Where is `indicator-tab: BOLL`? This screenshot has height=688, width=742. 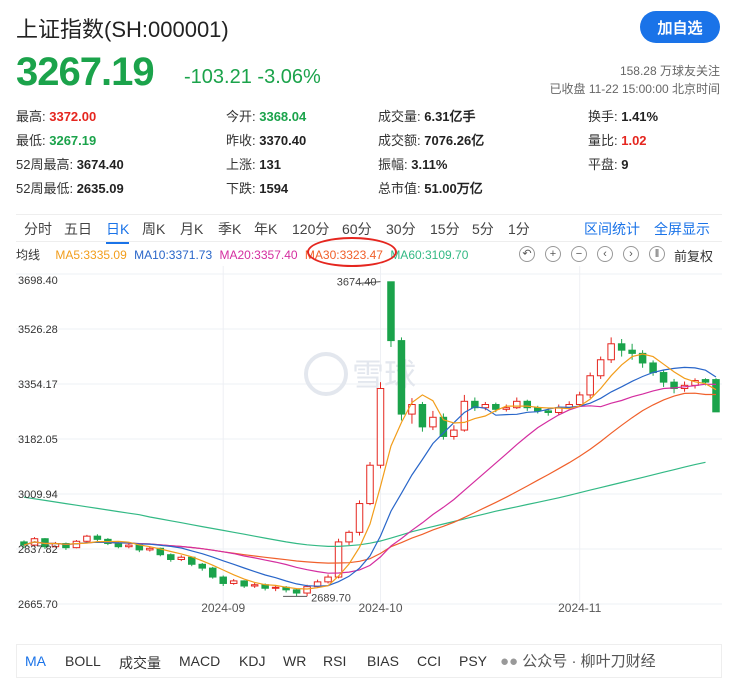 indicator-tab: BOLL is located at coordinates (83, 661).